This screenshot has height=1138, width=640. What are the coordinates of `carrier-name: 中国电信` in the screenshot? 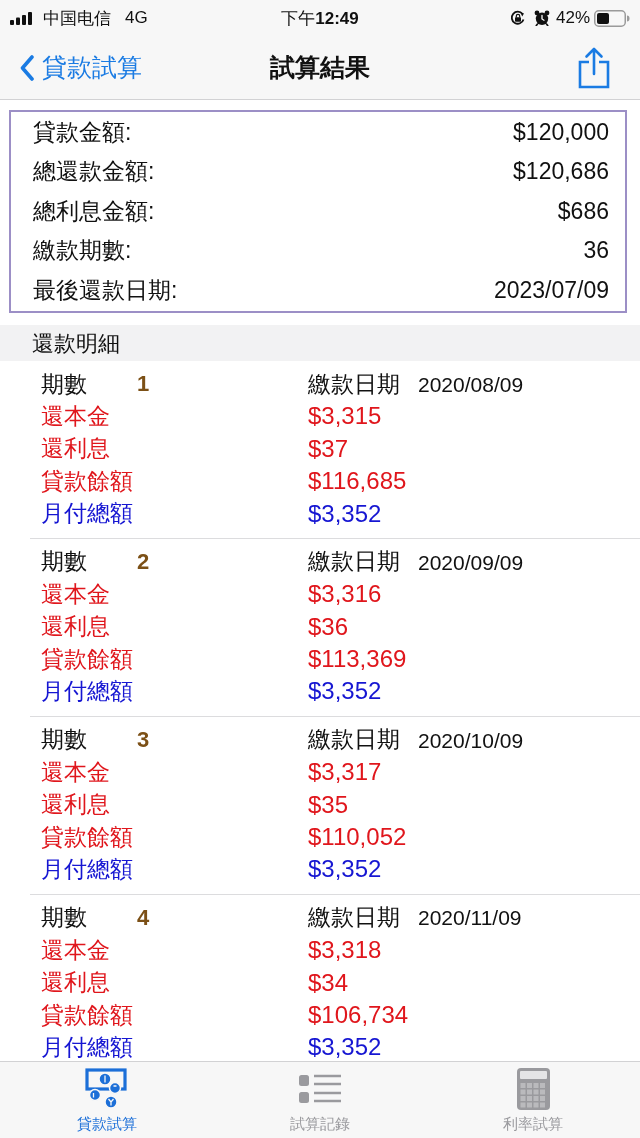 It's located at (77, 18).